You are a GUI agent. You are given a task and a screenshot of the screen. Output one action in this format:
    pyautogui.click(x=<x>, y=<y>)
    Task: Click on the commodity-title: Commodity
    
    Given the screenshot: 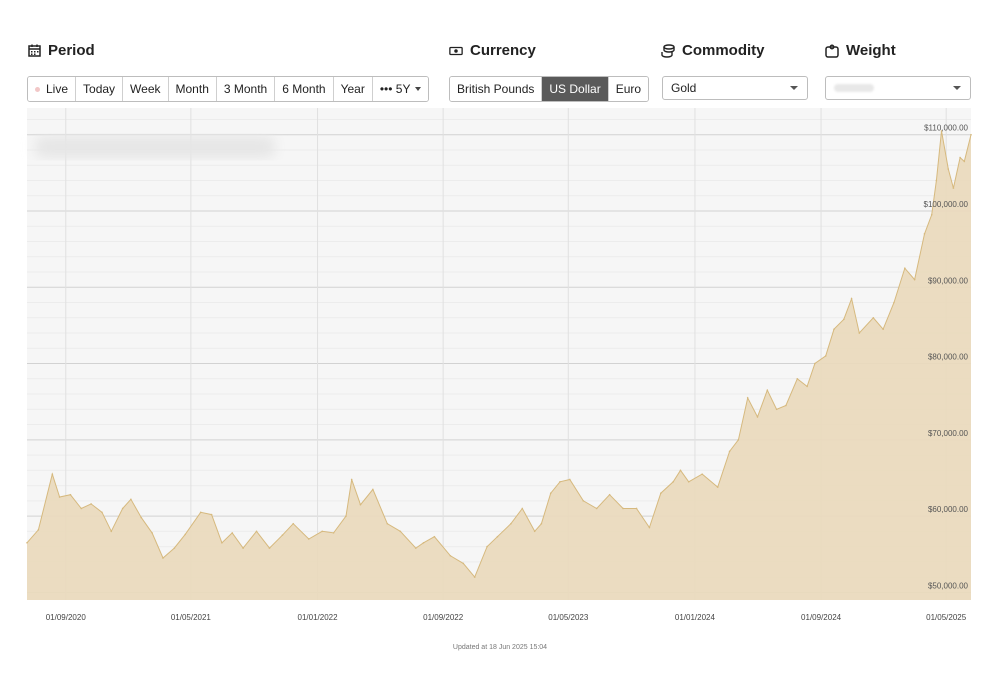 What is the action you would take?
    pyautogui.click(x=713, y=50)
    